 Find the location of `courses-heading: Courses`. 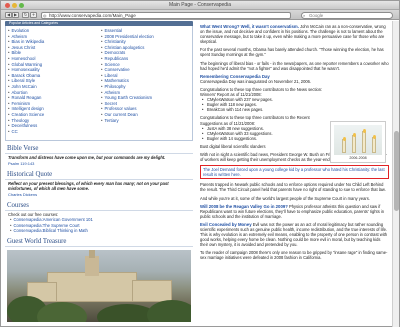

courses-heading: Courses is located at coordinates (99, 207).